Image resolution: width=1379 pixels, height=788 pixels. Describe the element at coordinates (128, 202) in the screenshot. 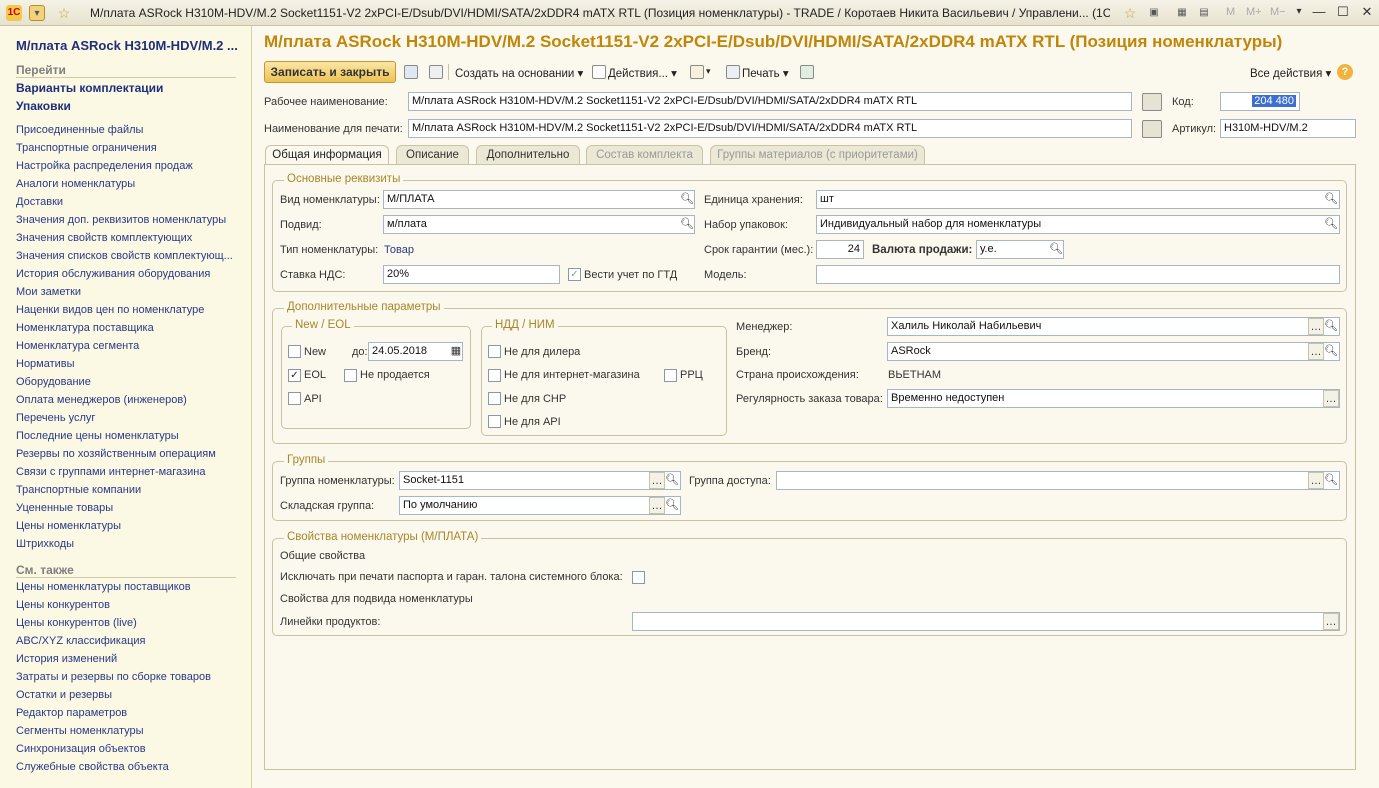

I see `sidebar-link-4: Доставки` at that location.